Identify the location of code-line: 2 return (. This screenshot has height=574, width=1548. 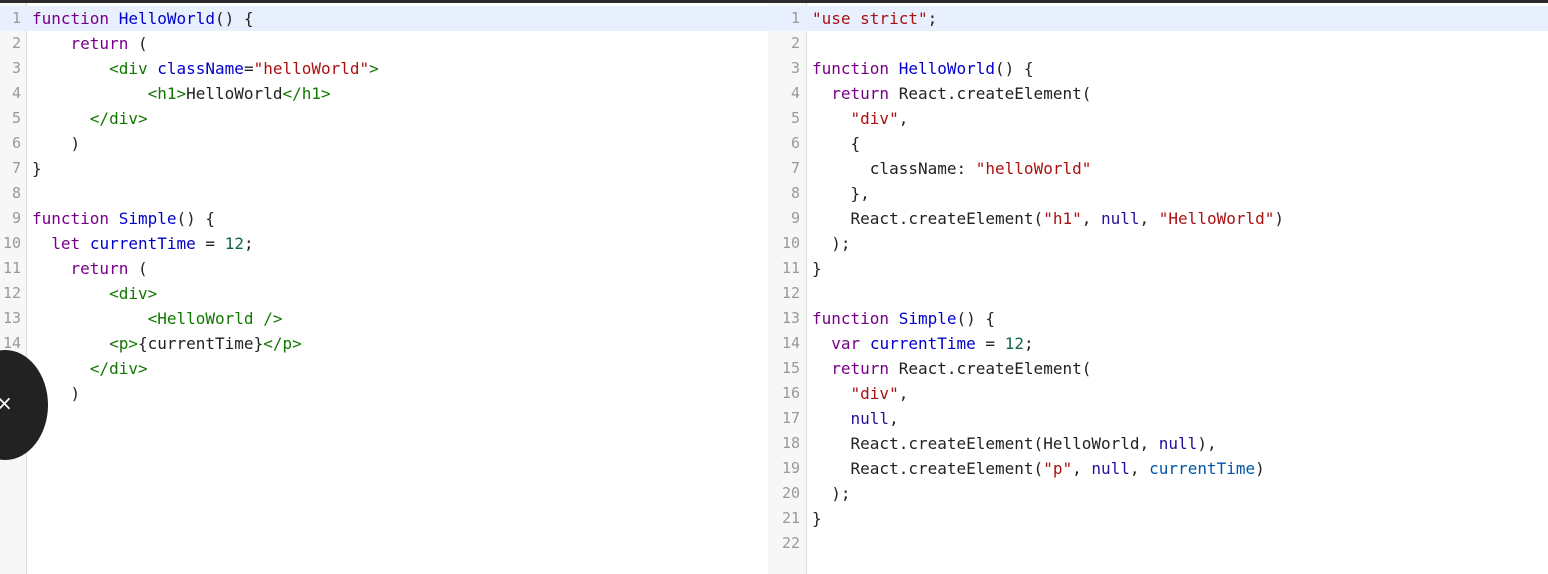
(384, 43).